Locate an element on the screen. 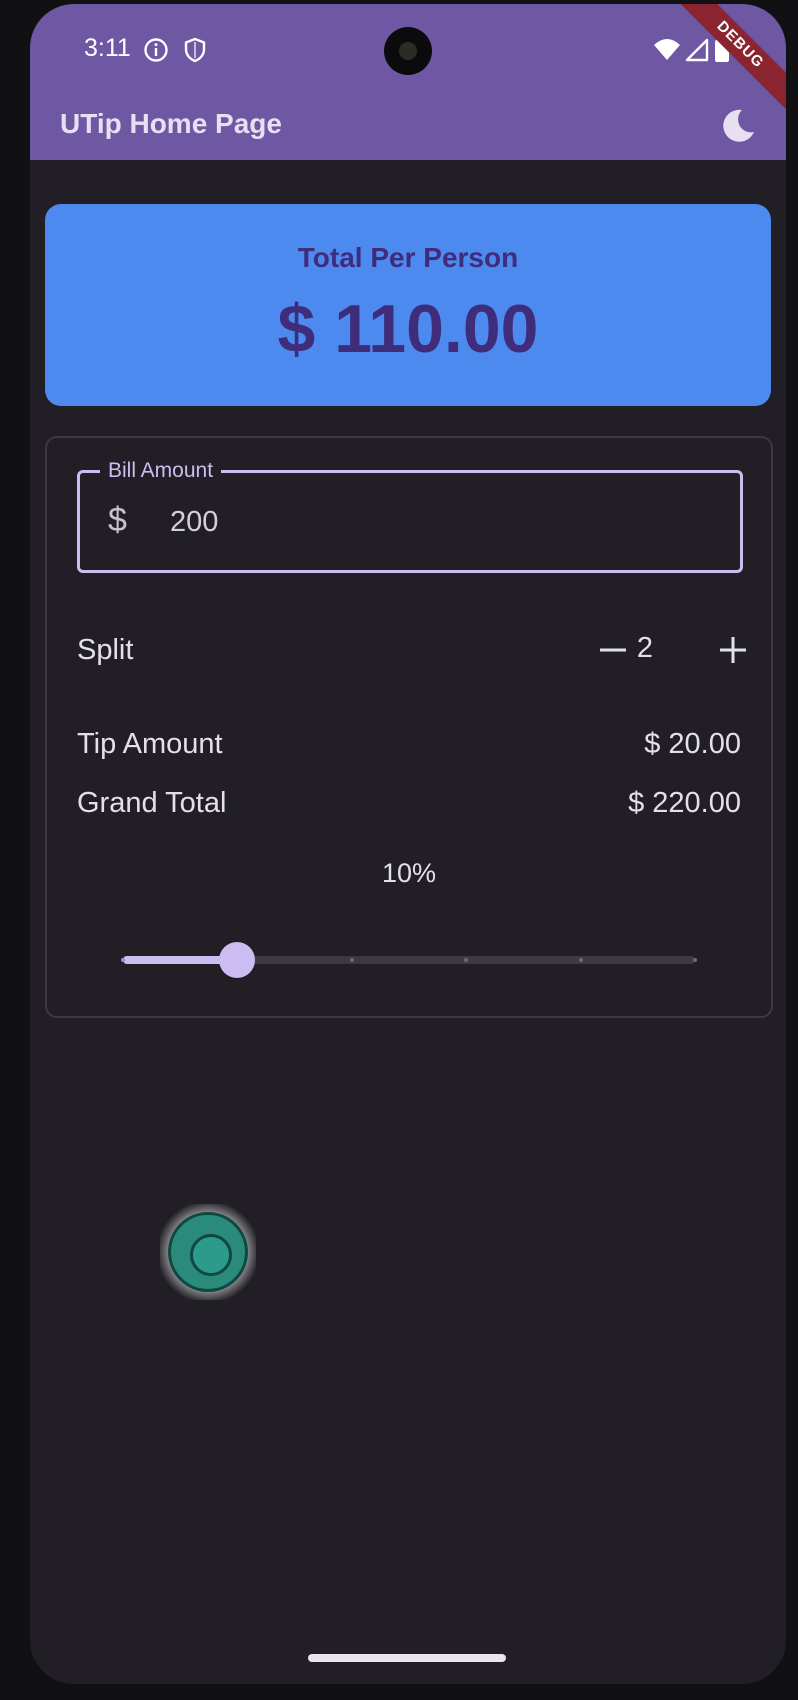 This screenshot has width=798, height=1700. tip-percent-label: 10% is located at coordinates (409, 873).